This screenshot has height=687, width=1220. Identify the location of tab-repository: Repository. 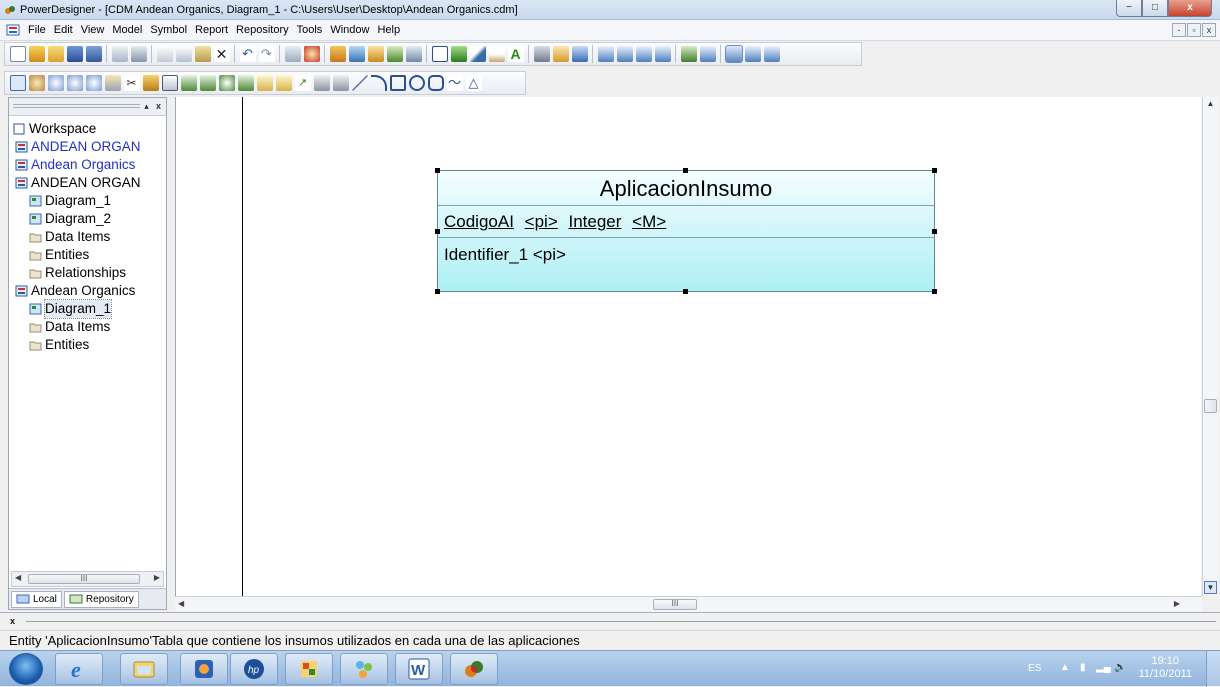
(101, 599).